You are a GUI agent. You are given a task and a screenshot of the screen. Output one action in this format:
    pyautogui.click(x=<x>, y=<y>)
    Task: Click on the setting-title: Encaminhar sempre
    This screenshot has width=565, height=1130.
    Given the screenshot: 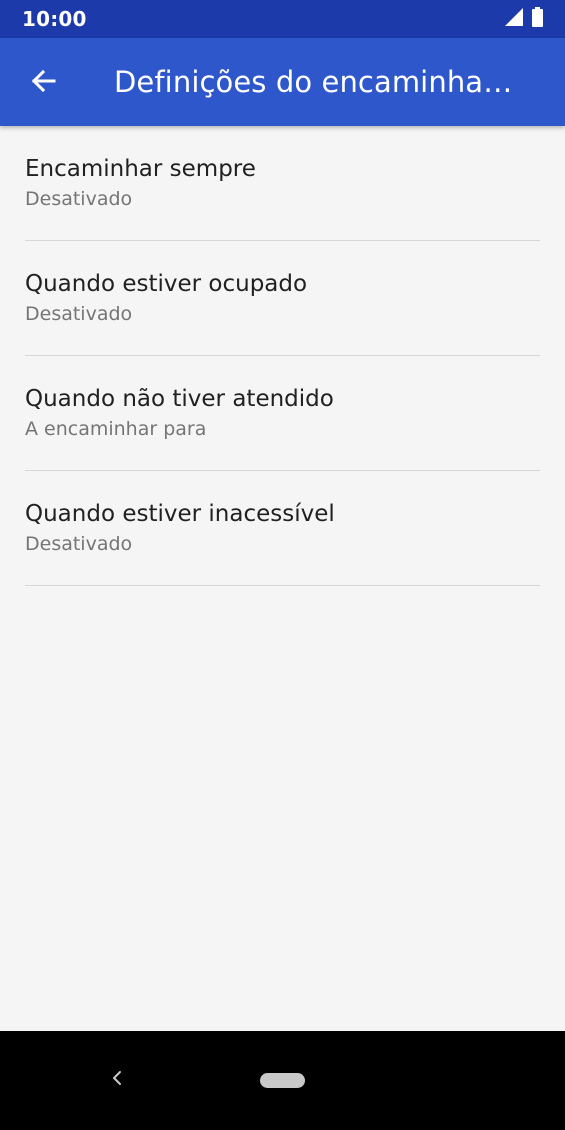 What is the action you would take?
    pyautogui.click(x=140, y=169)
    